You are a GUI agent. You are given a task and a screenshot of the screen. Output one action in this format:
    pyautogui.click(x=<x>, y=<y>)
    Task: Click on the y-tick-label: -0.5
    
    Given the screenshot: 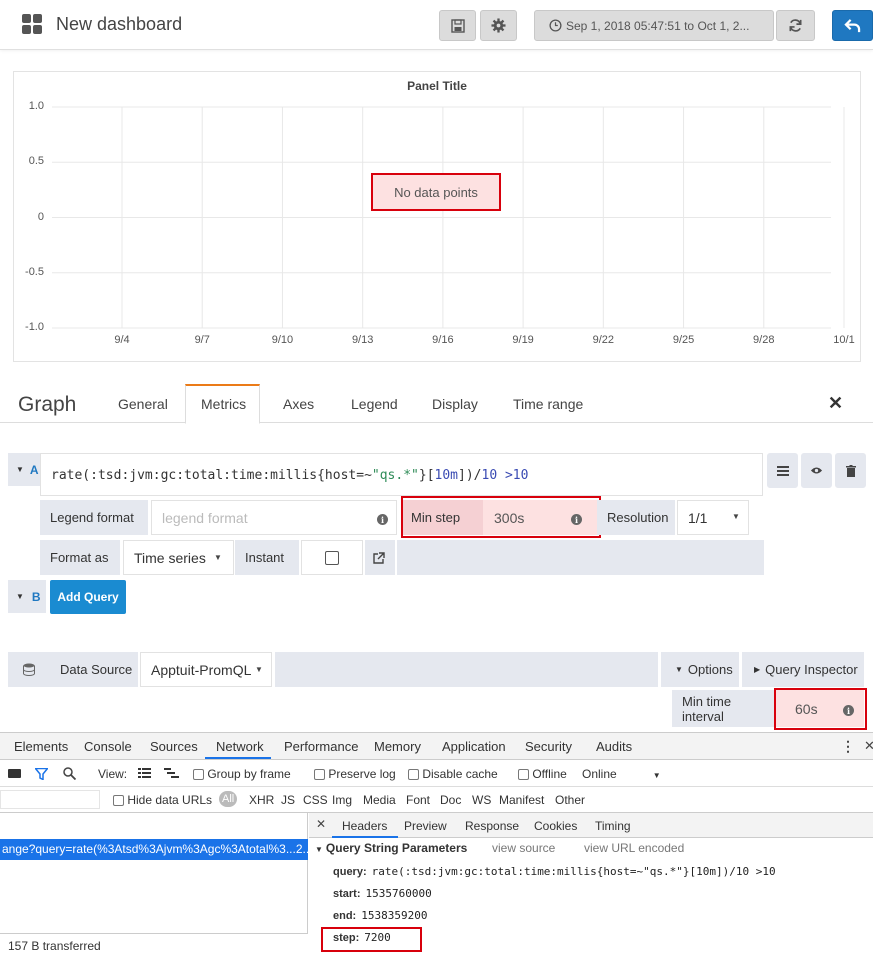 What is the action you would take?
    pyautogui.click(x=34, y=271)
    